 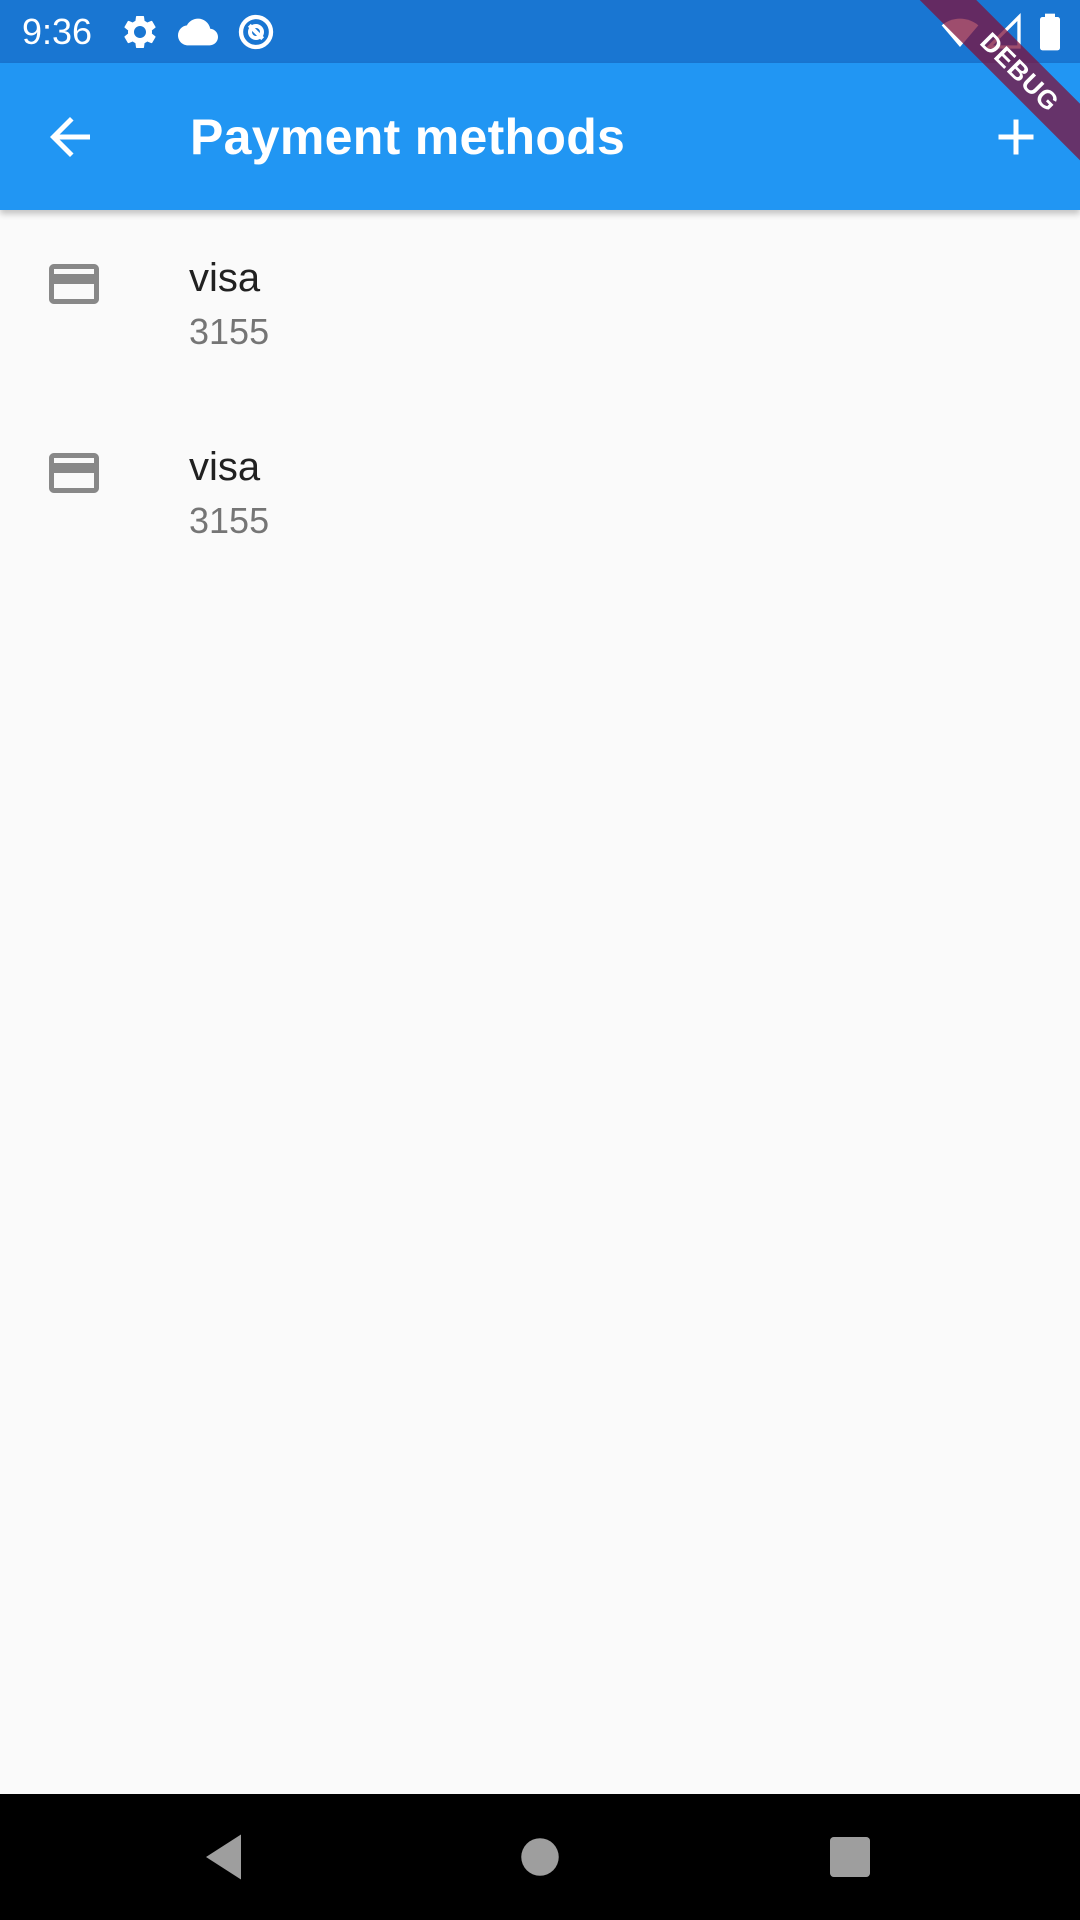 What do you see at coordinates (256, 32) in the screenshot?
I see `at-sign-icon` at bounding box center [256, 32].